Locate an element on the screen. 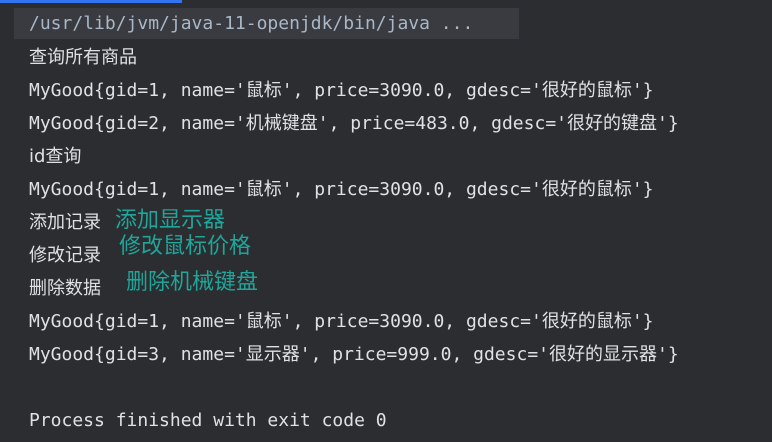 The width and height of the screenshot is (772, 442). output-line-1: 查询所有商品 is located at coordinates (83, 57).